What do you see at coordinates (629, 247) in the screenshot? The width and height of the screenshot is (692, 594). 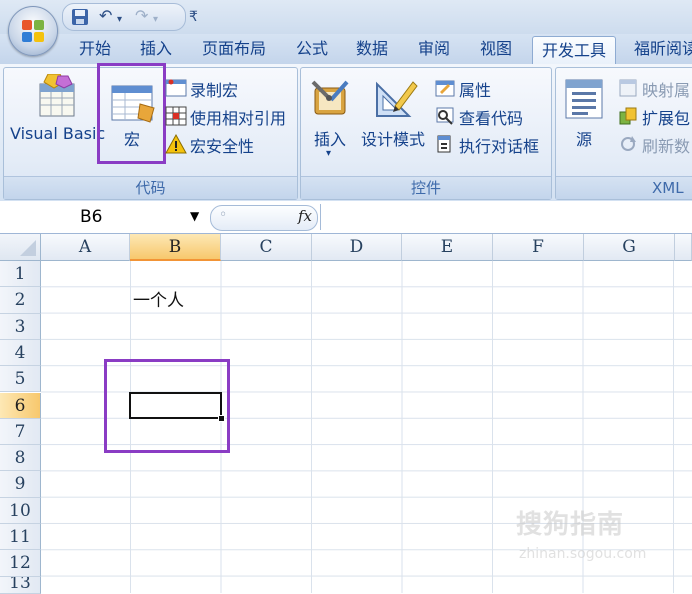 I see `column-header-g: G` at bounding box center [629, 247].